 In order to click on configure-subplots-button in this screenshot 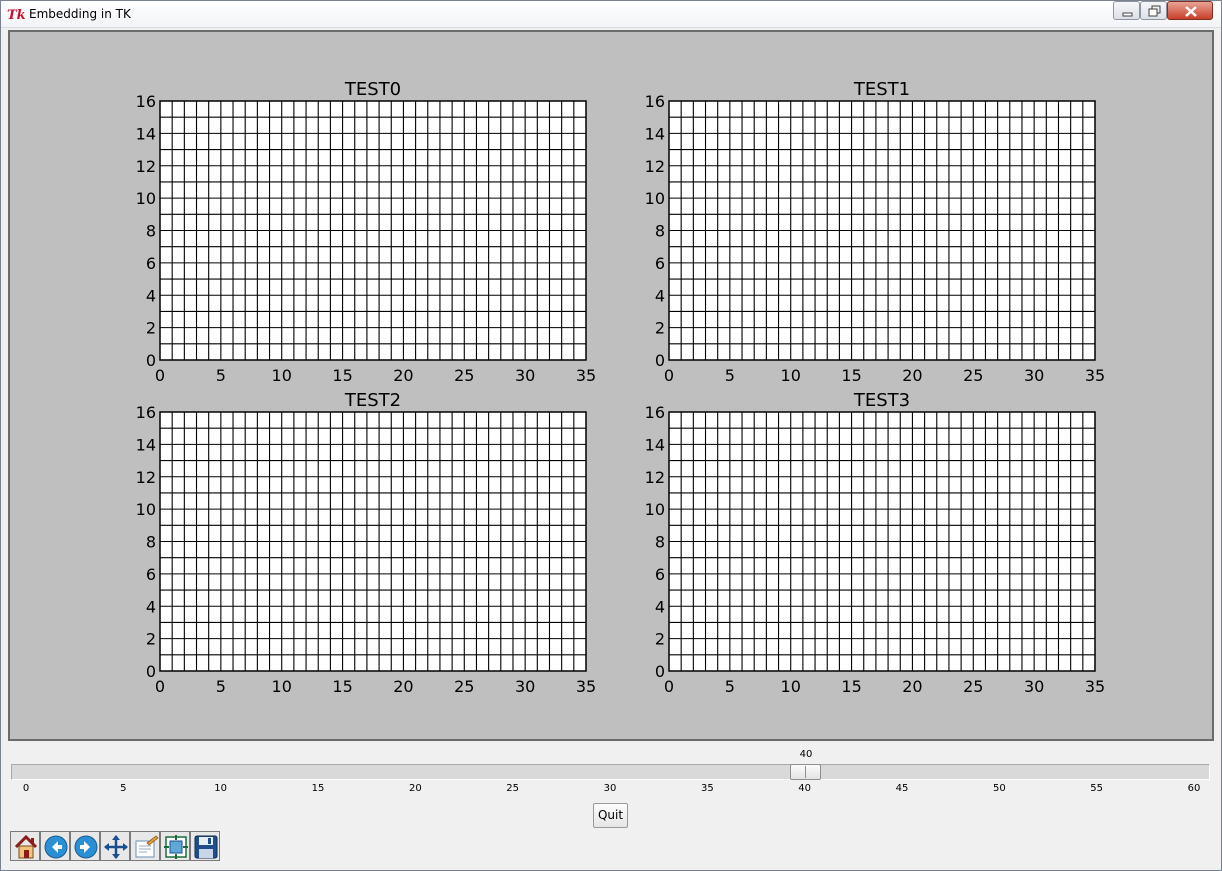, I will do `click(175, 846)`.